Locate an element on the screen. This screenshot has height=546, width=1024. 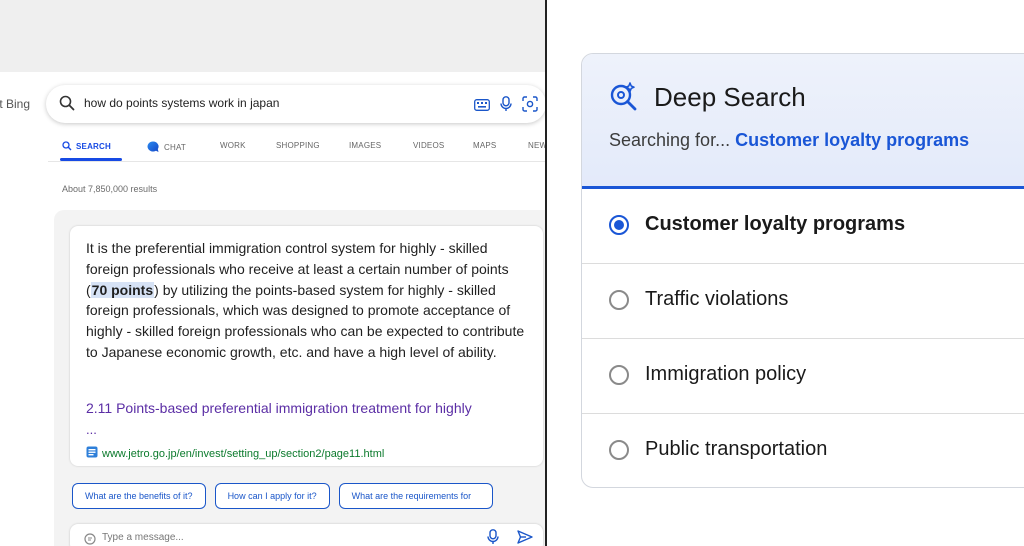
results-count: About 7,850,000 results is located at coordinates (110, 189).